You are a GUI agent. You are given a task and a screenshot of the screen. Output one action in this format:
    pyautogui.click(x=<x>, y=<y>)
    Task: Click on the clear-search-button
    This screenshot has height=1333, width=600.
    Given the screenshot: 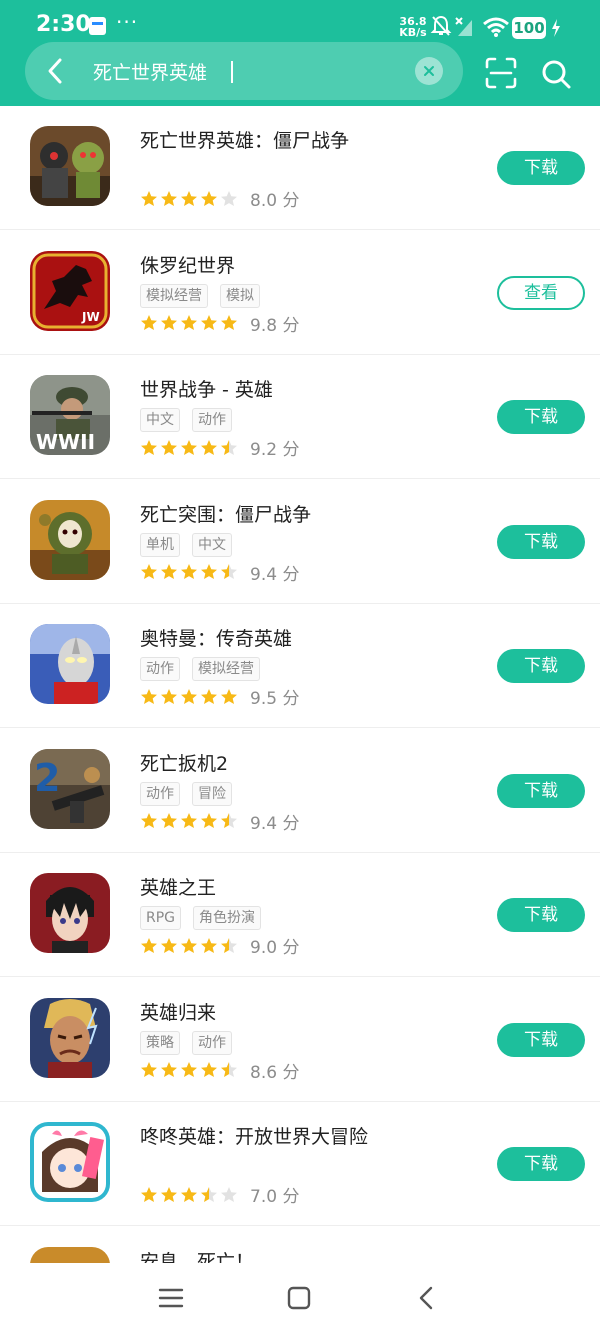 What is the action you would take?
    pyautogui.click(x=429, y=71)
    